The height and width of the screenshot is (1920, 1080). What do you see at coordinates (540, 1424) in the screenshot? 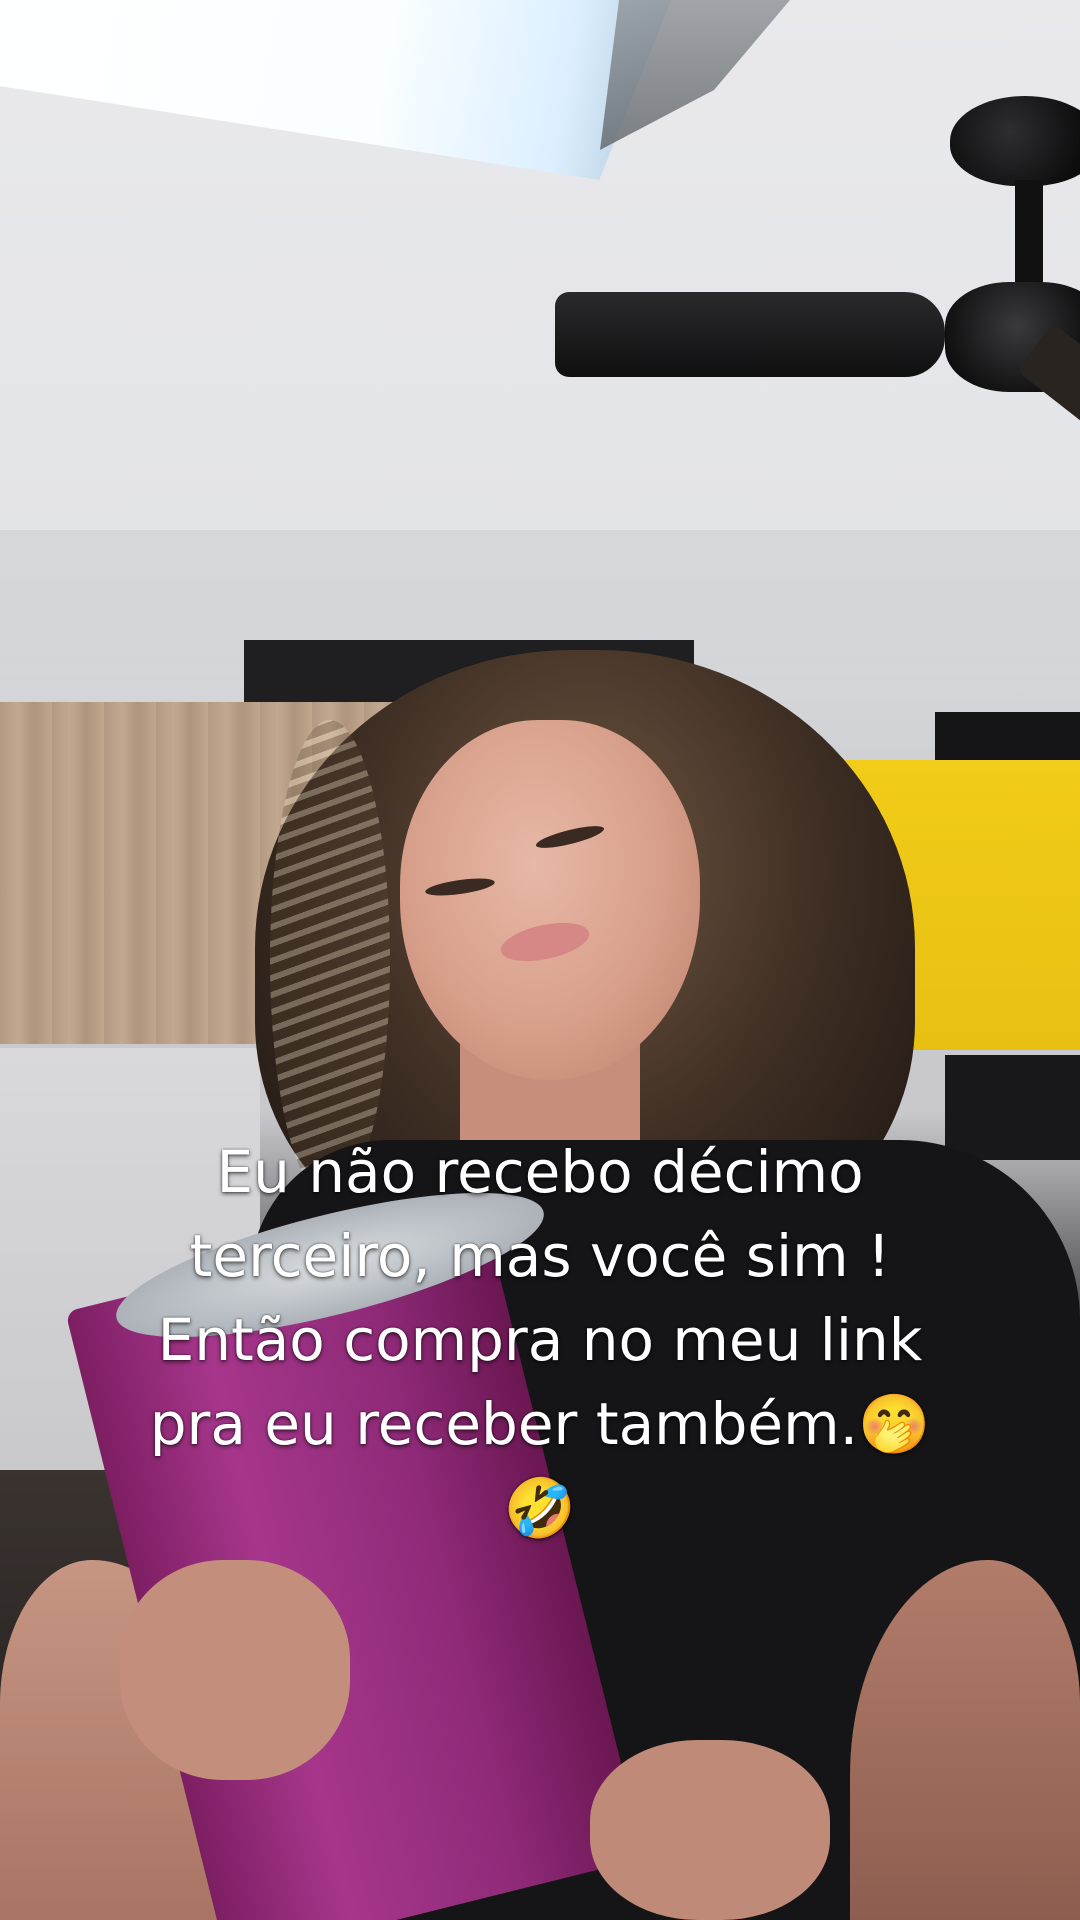
I see `caption-line: pra eu receber também.🤭` at bounding box center [540, 1424].